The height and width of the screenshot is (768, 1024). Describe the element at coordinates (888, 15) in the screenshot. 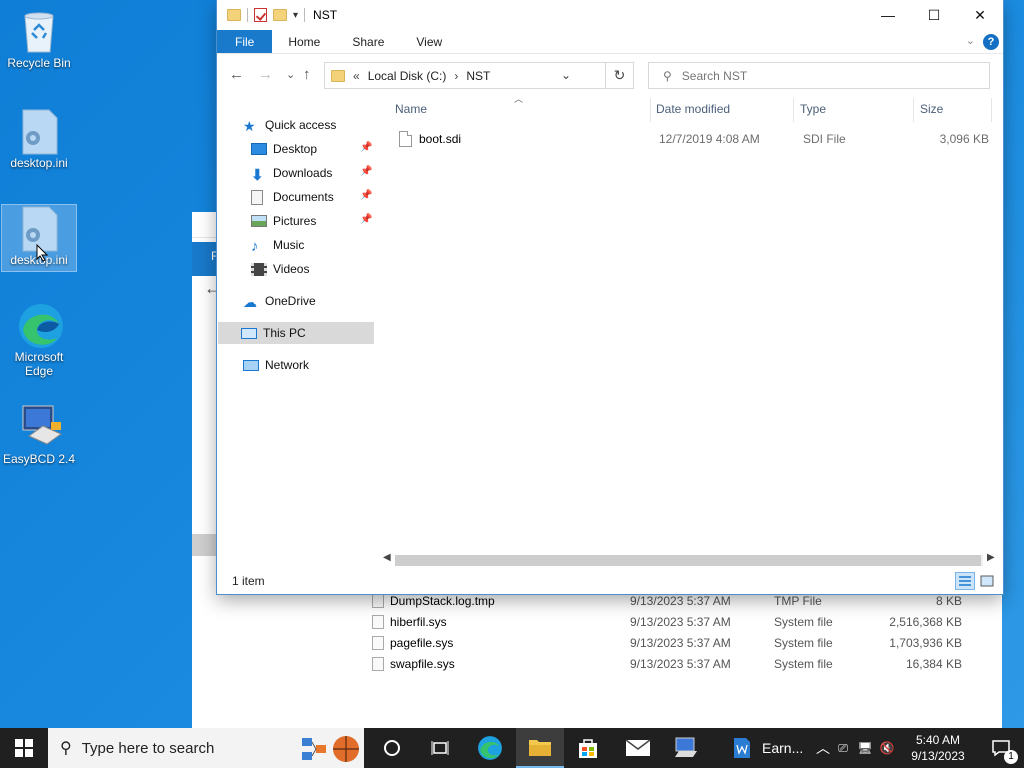

I see `minimize-button: —` at that location.